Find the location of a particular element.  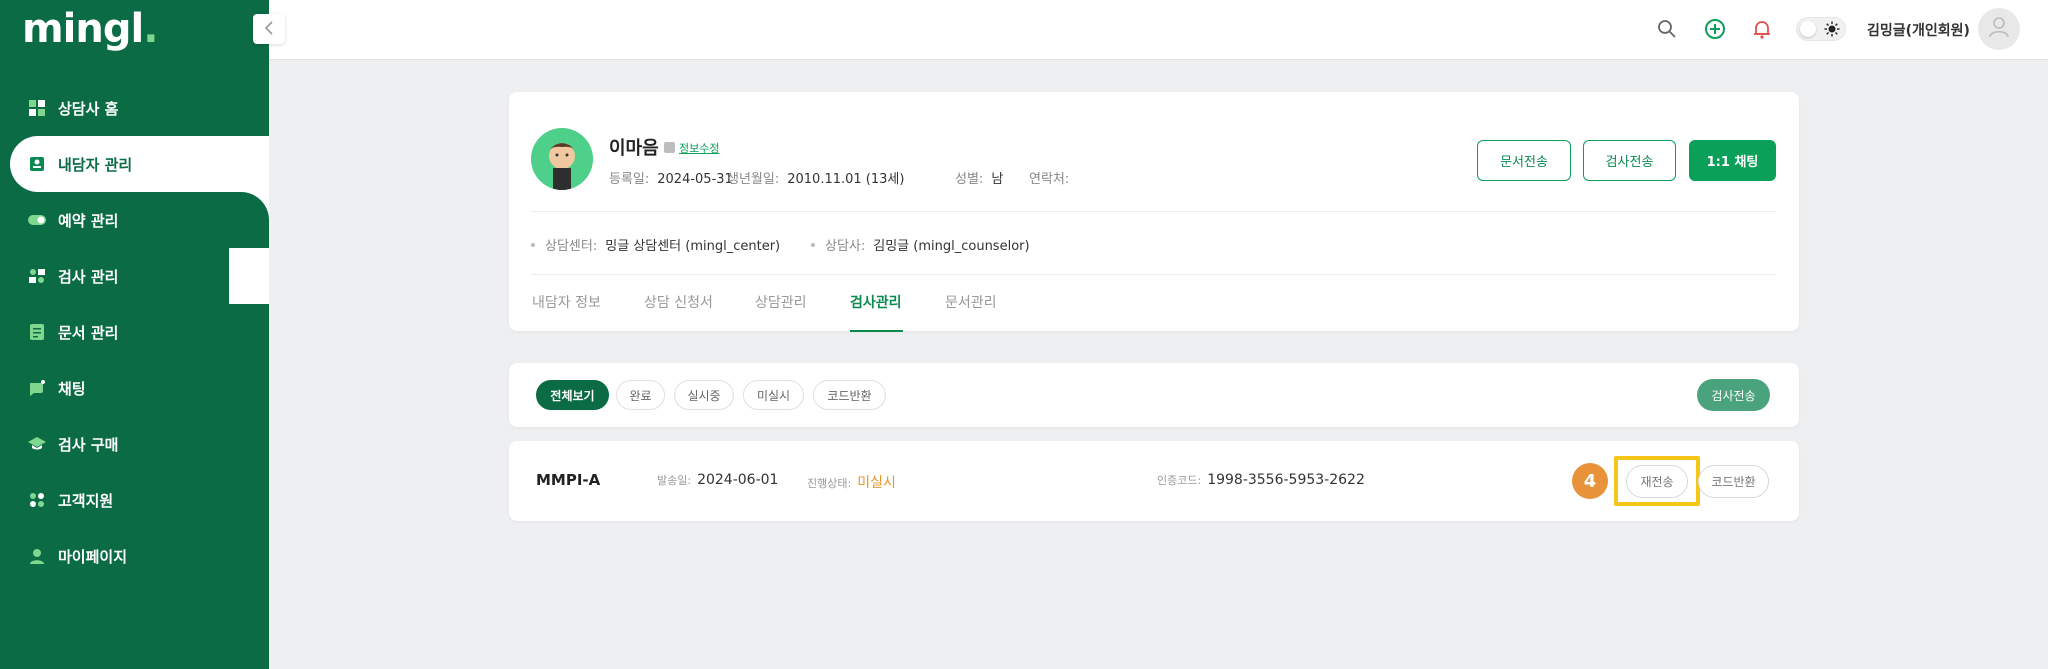

toggle-calendar-icon is located at coordinates (37, 220).